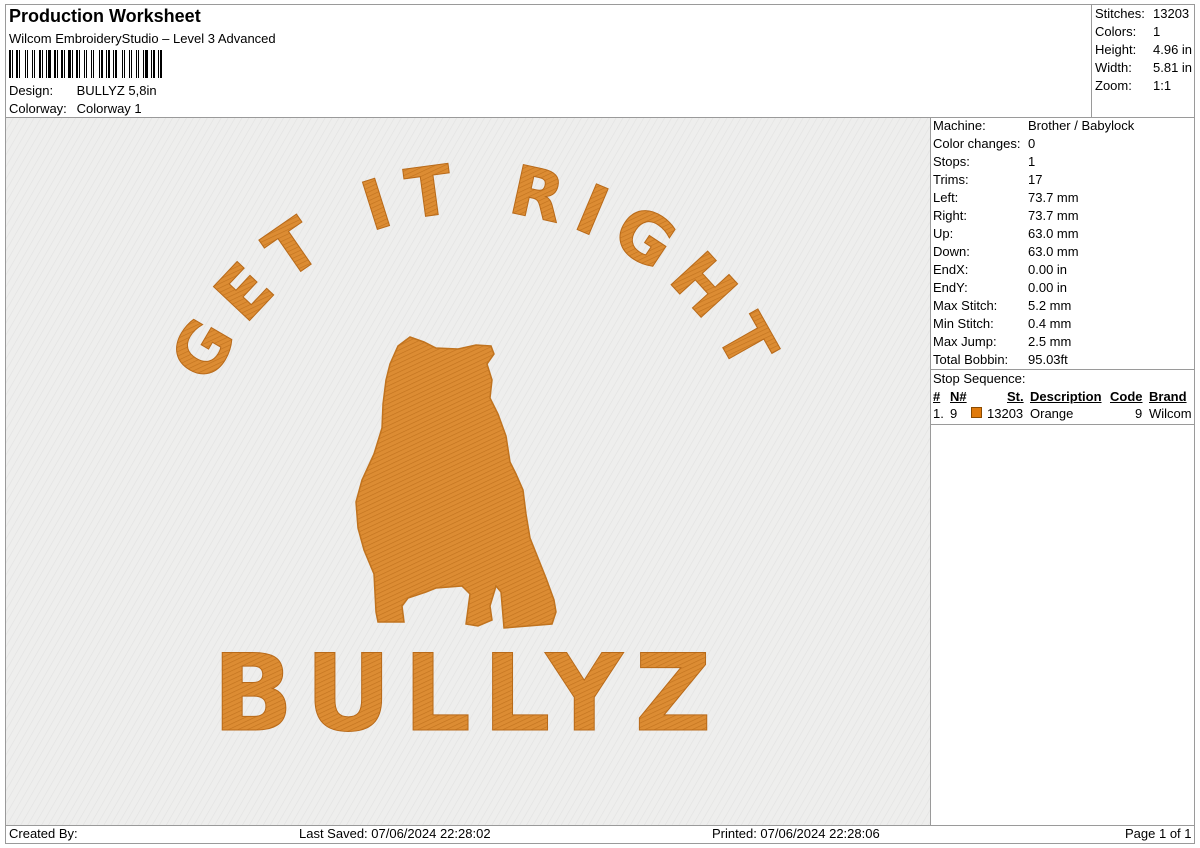 Image resolution: width=1200 pixels, height=848 pixels. Describe the element at coordinates (395, 833) in the screenshot. I see `last-saved: Last Saved: 07/06/2024 22:28:02` at that location.